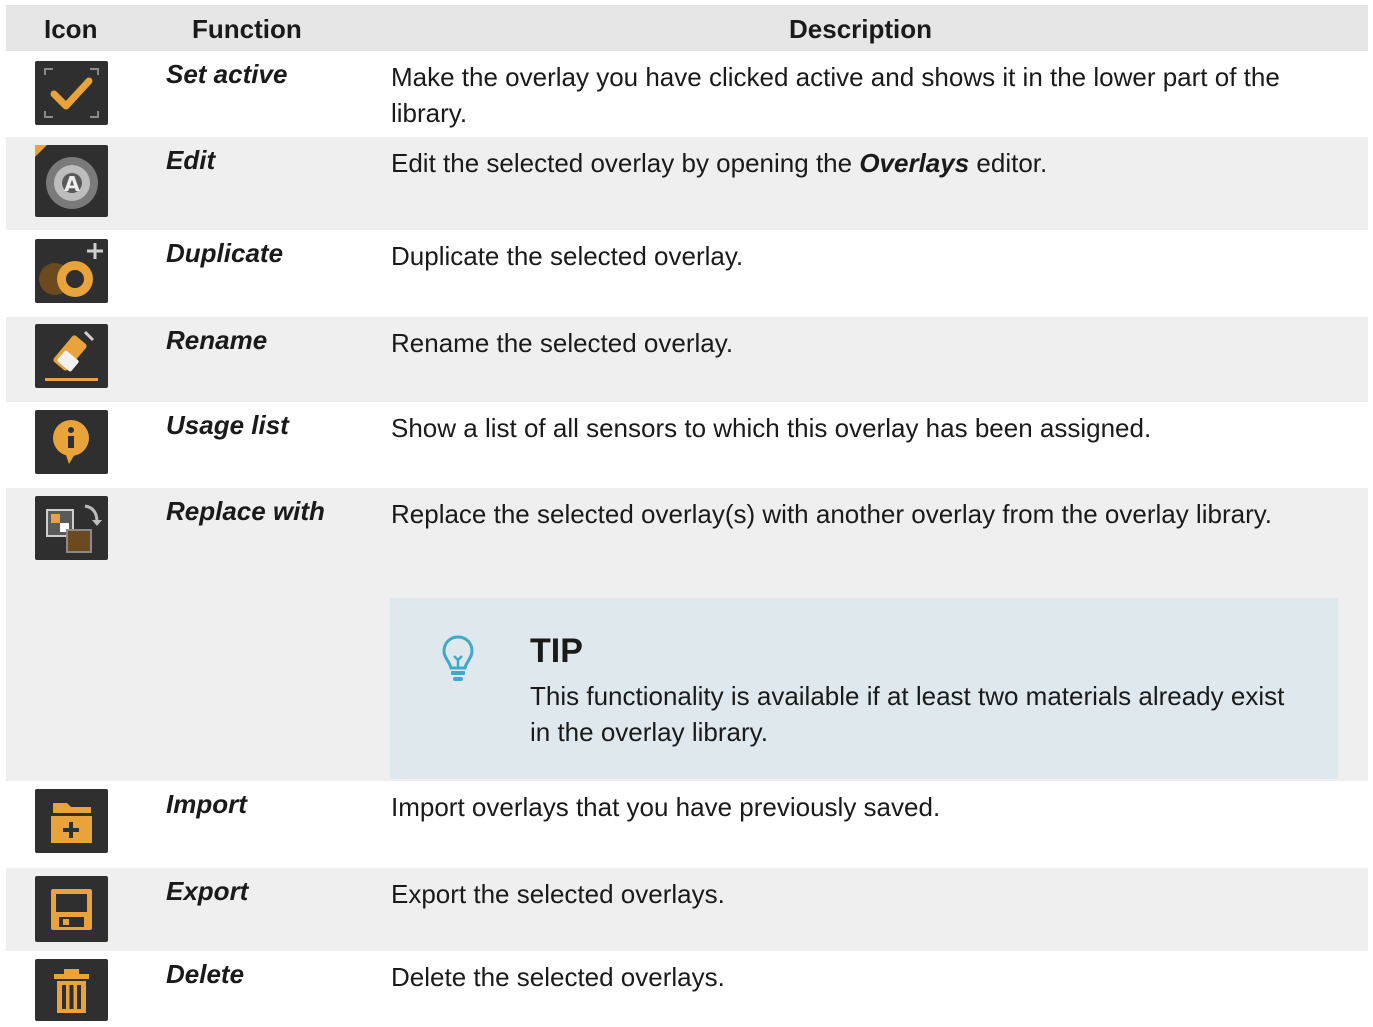  What do you see at coordinates (245, 511) in the screenshot?
I see `function-label: Replace with` at bounding box center [245, 511].